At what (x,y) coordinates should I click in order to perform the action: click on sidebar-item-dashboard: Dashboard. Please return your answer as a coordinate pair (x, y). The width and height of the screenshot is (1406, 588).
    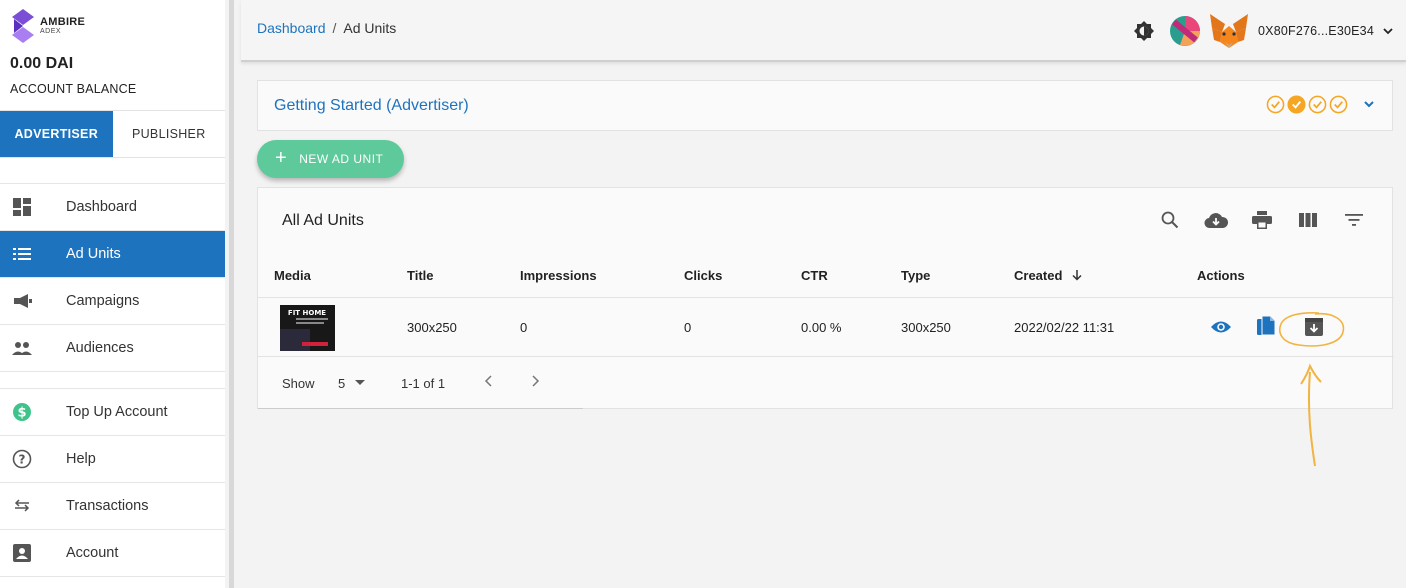
    Looking at the image, I should click on (112, 207).